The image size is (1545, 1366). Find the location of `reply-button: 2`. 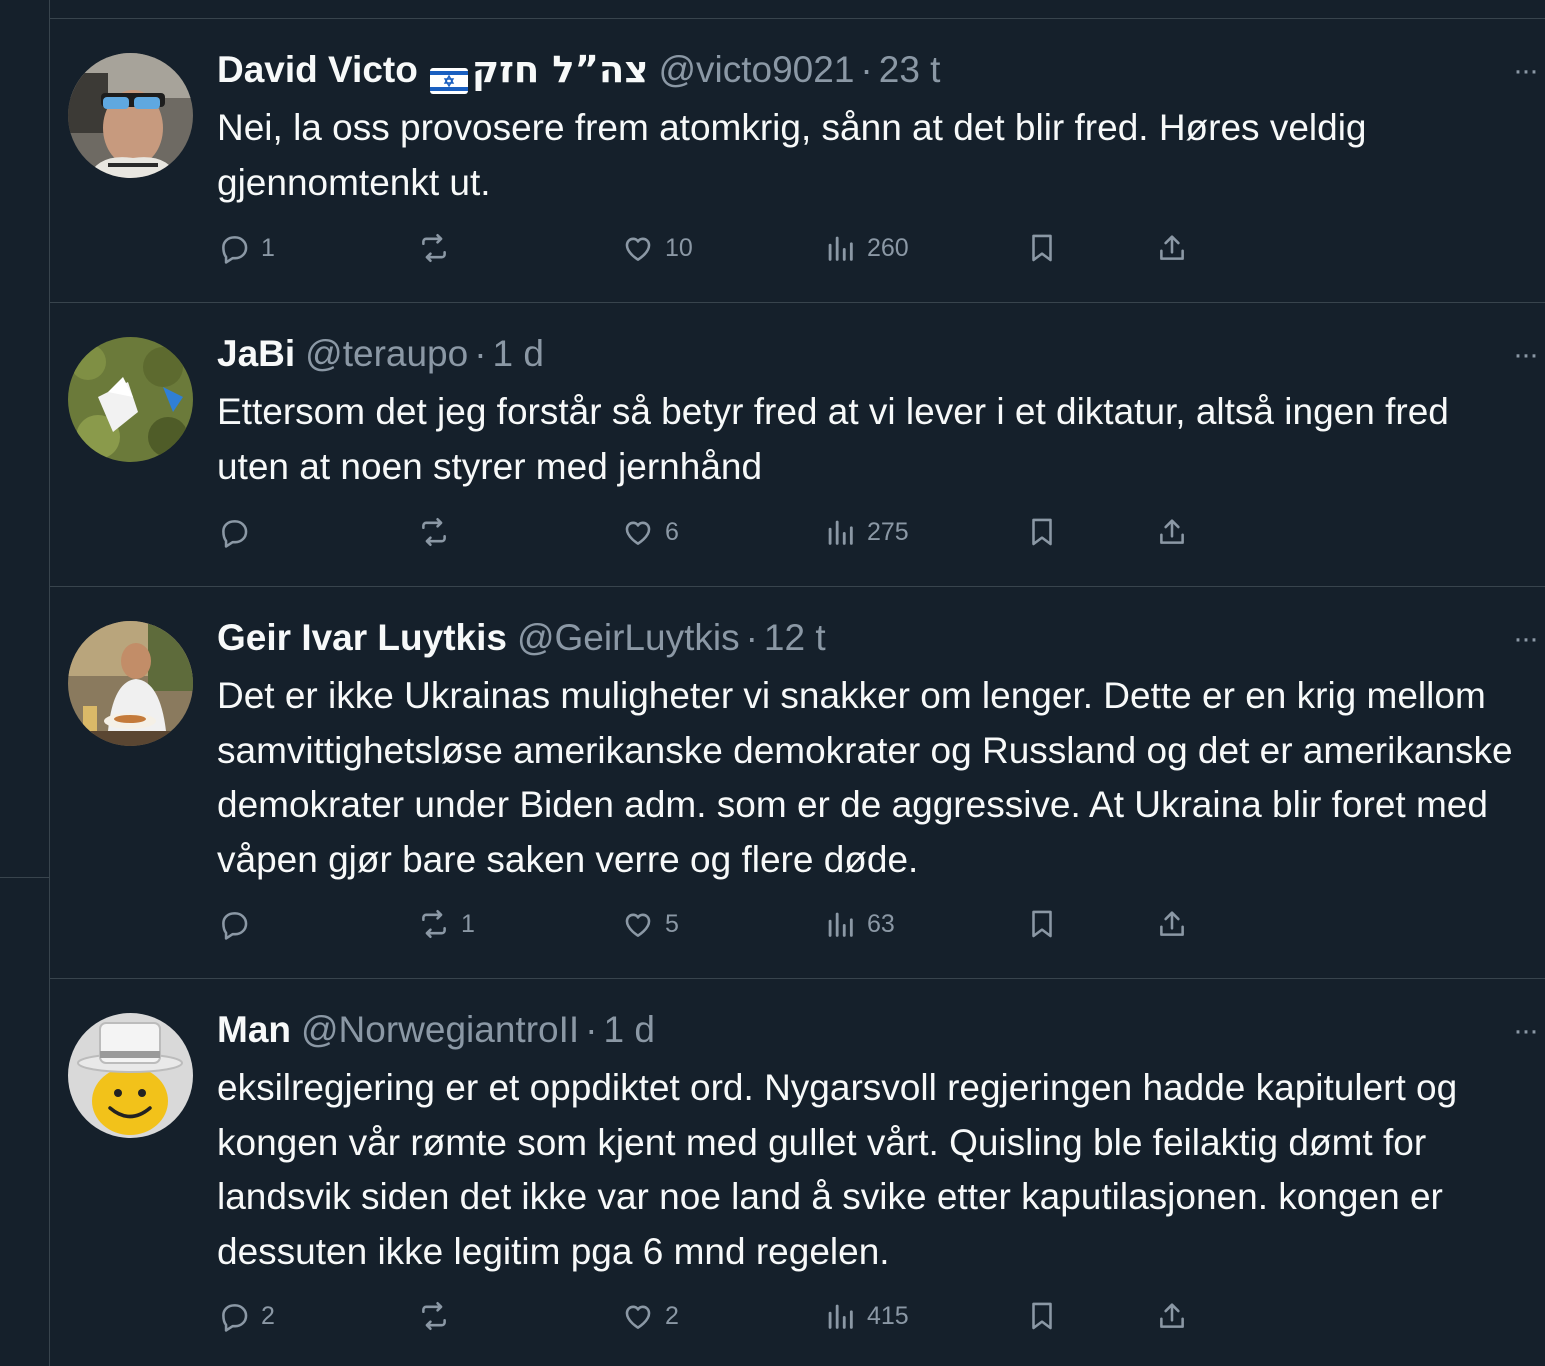

reply-button: 2 is located at coordinates (246, 1316).